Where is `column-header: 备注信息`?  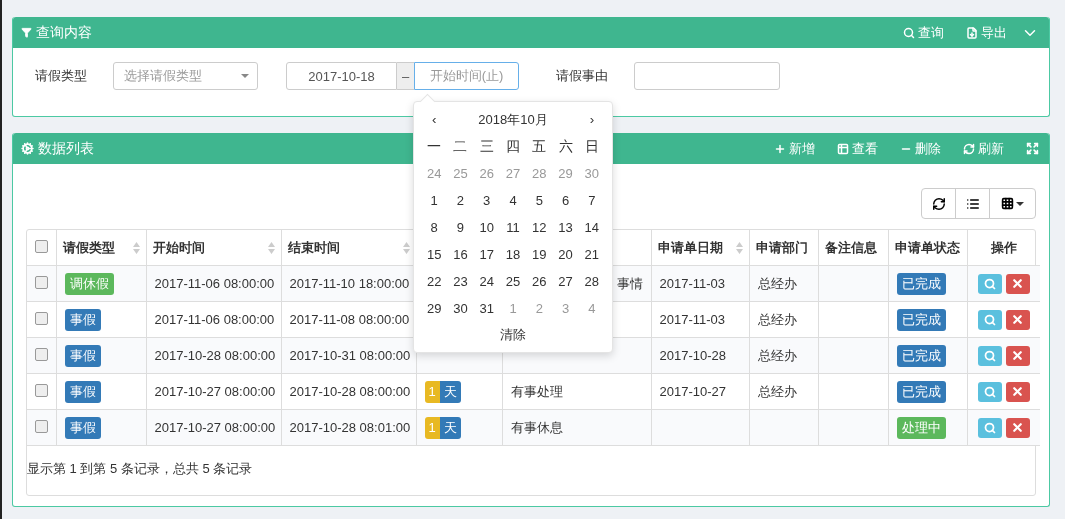 column-header: 备注信息 is located at coordinates (850, 247).